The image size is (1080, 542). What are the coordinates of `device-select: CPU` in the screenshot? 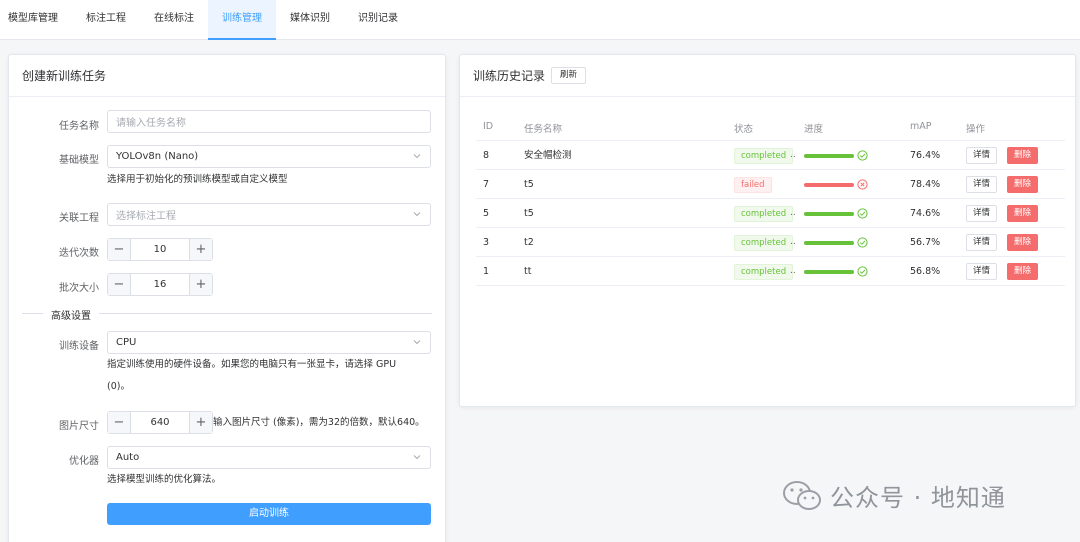 It's located at (269, 342).